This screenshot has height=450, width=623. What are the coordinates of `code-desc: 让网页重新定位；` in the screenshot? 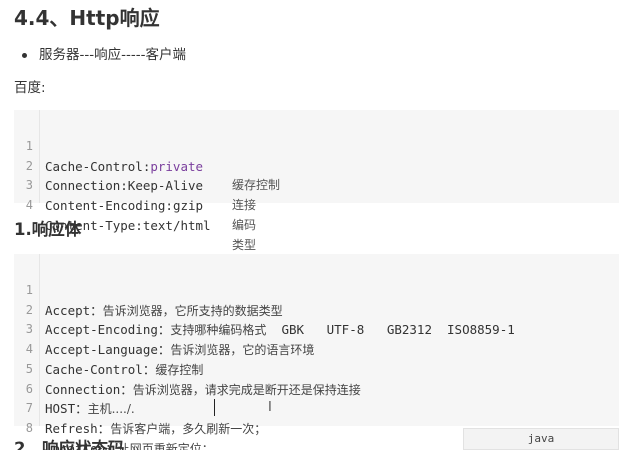 It's located at (165, 445).